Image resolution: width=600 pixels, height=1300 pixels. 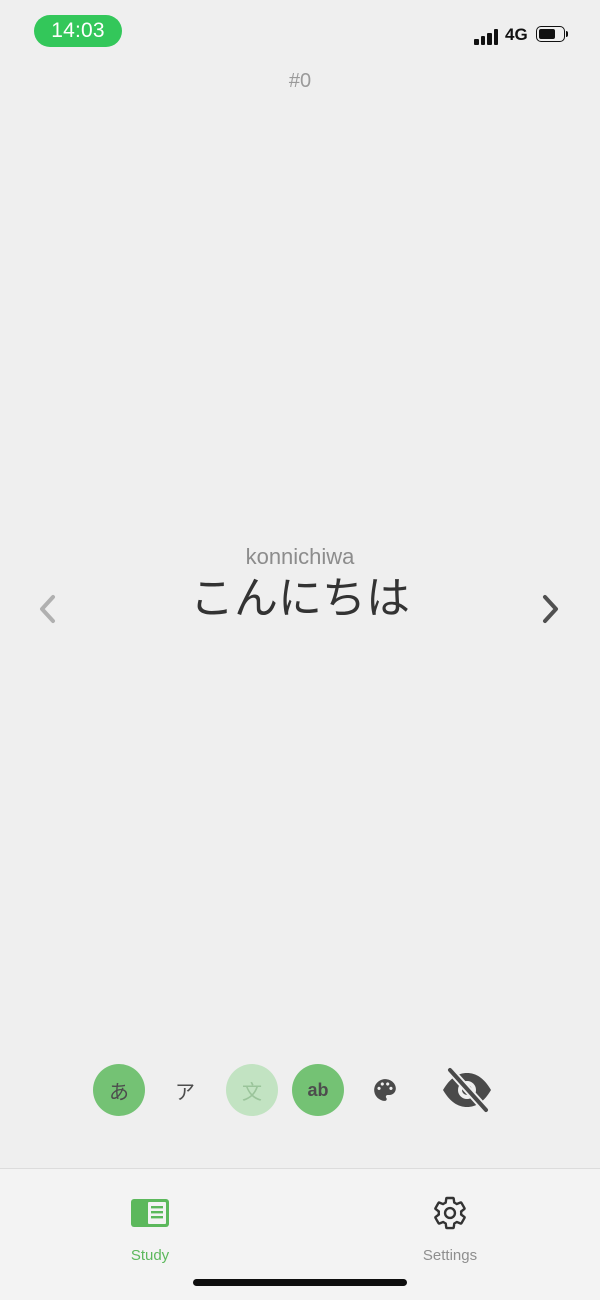 I want to click on romaji-text: konnichiwa, so click(x=300, y=556).